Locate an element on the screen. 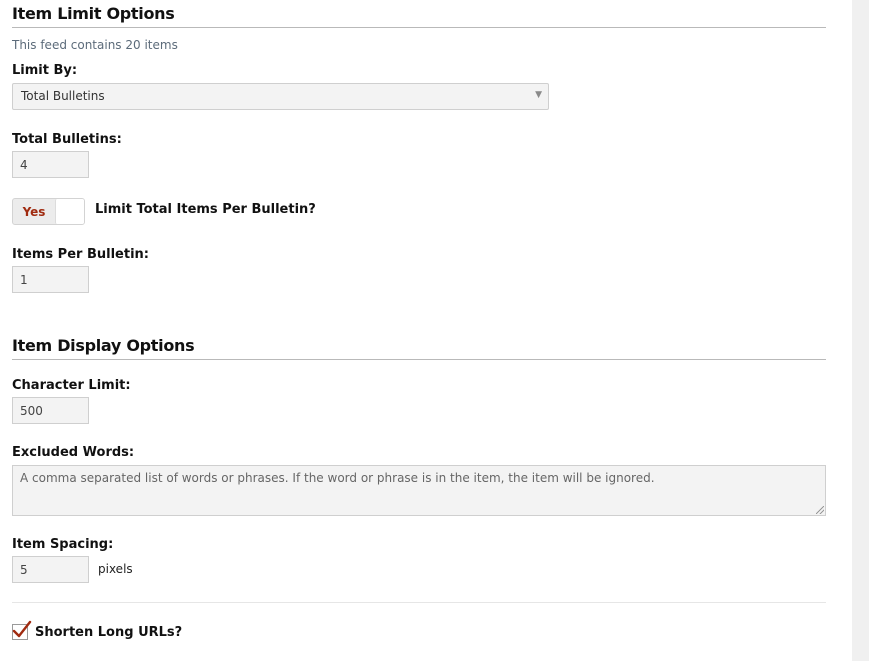  limit-items-toggle: Yes is located at coordinates (48, 211).